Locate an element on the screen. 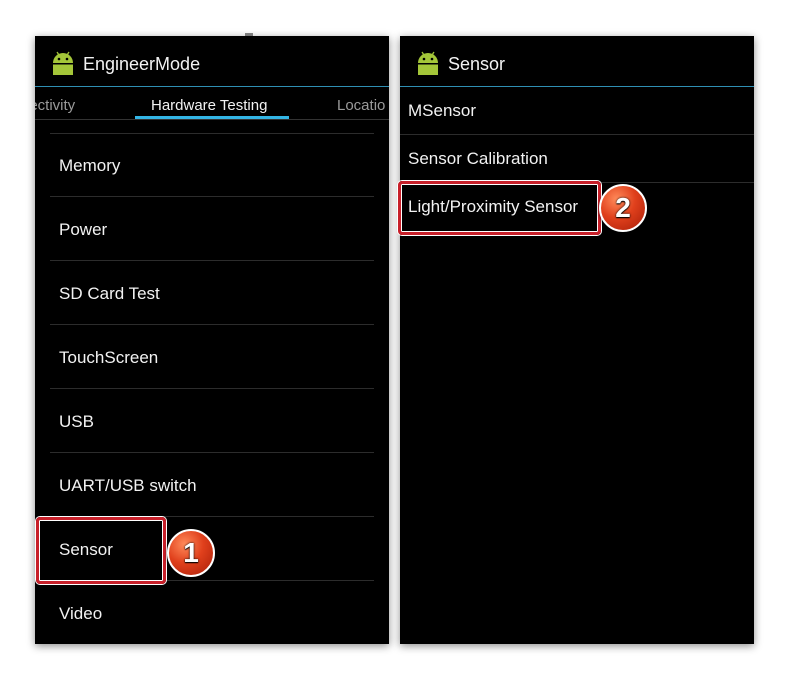 The height and width of the screenshot is (680, 790). list-item-uart-usb-switch: UART/USB switch is located at coordinates (212, 485).